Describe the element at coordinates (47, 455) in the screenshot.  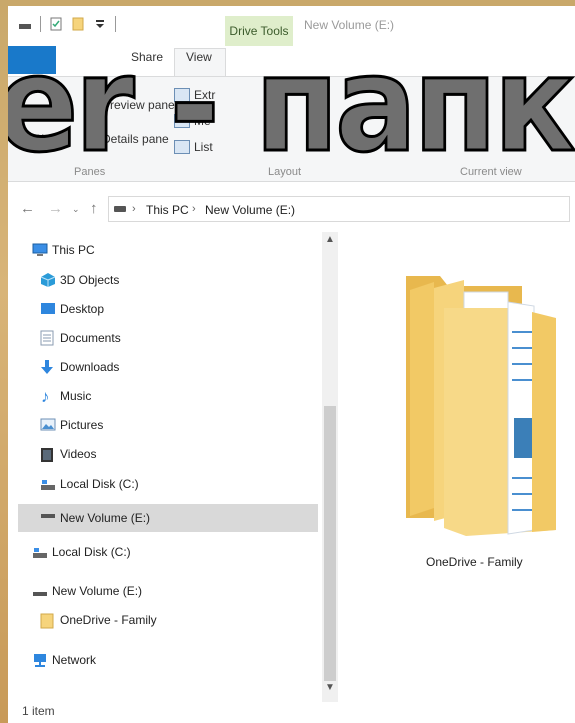
I see `videos-icon` at that location.